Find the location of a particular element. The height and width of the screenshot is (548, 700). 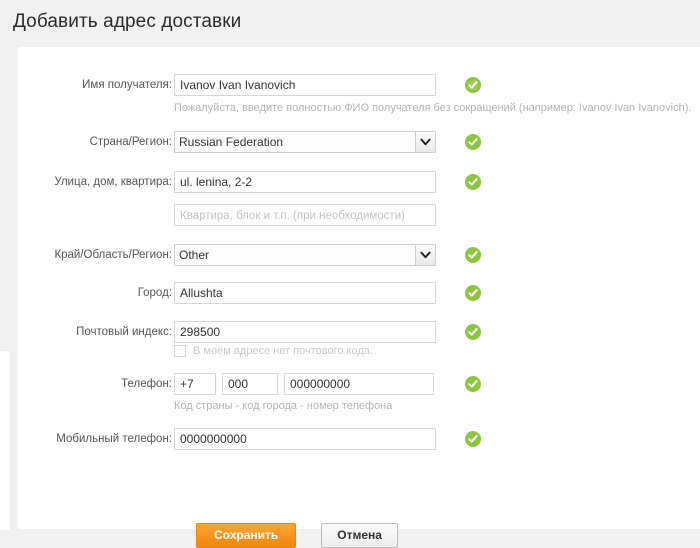

field-row-country-region: Страна/Регион: Russian Federation is located at coordinates (359, 142).